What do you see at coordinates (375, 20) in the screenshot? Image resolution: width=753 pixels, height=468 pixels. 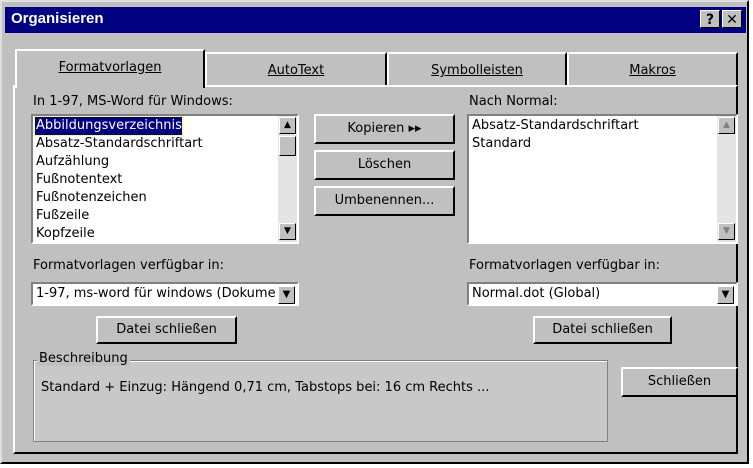 I see `title-bar: Organisieren ? ✕` at bounding box center [375, 20].